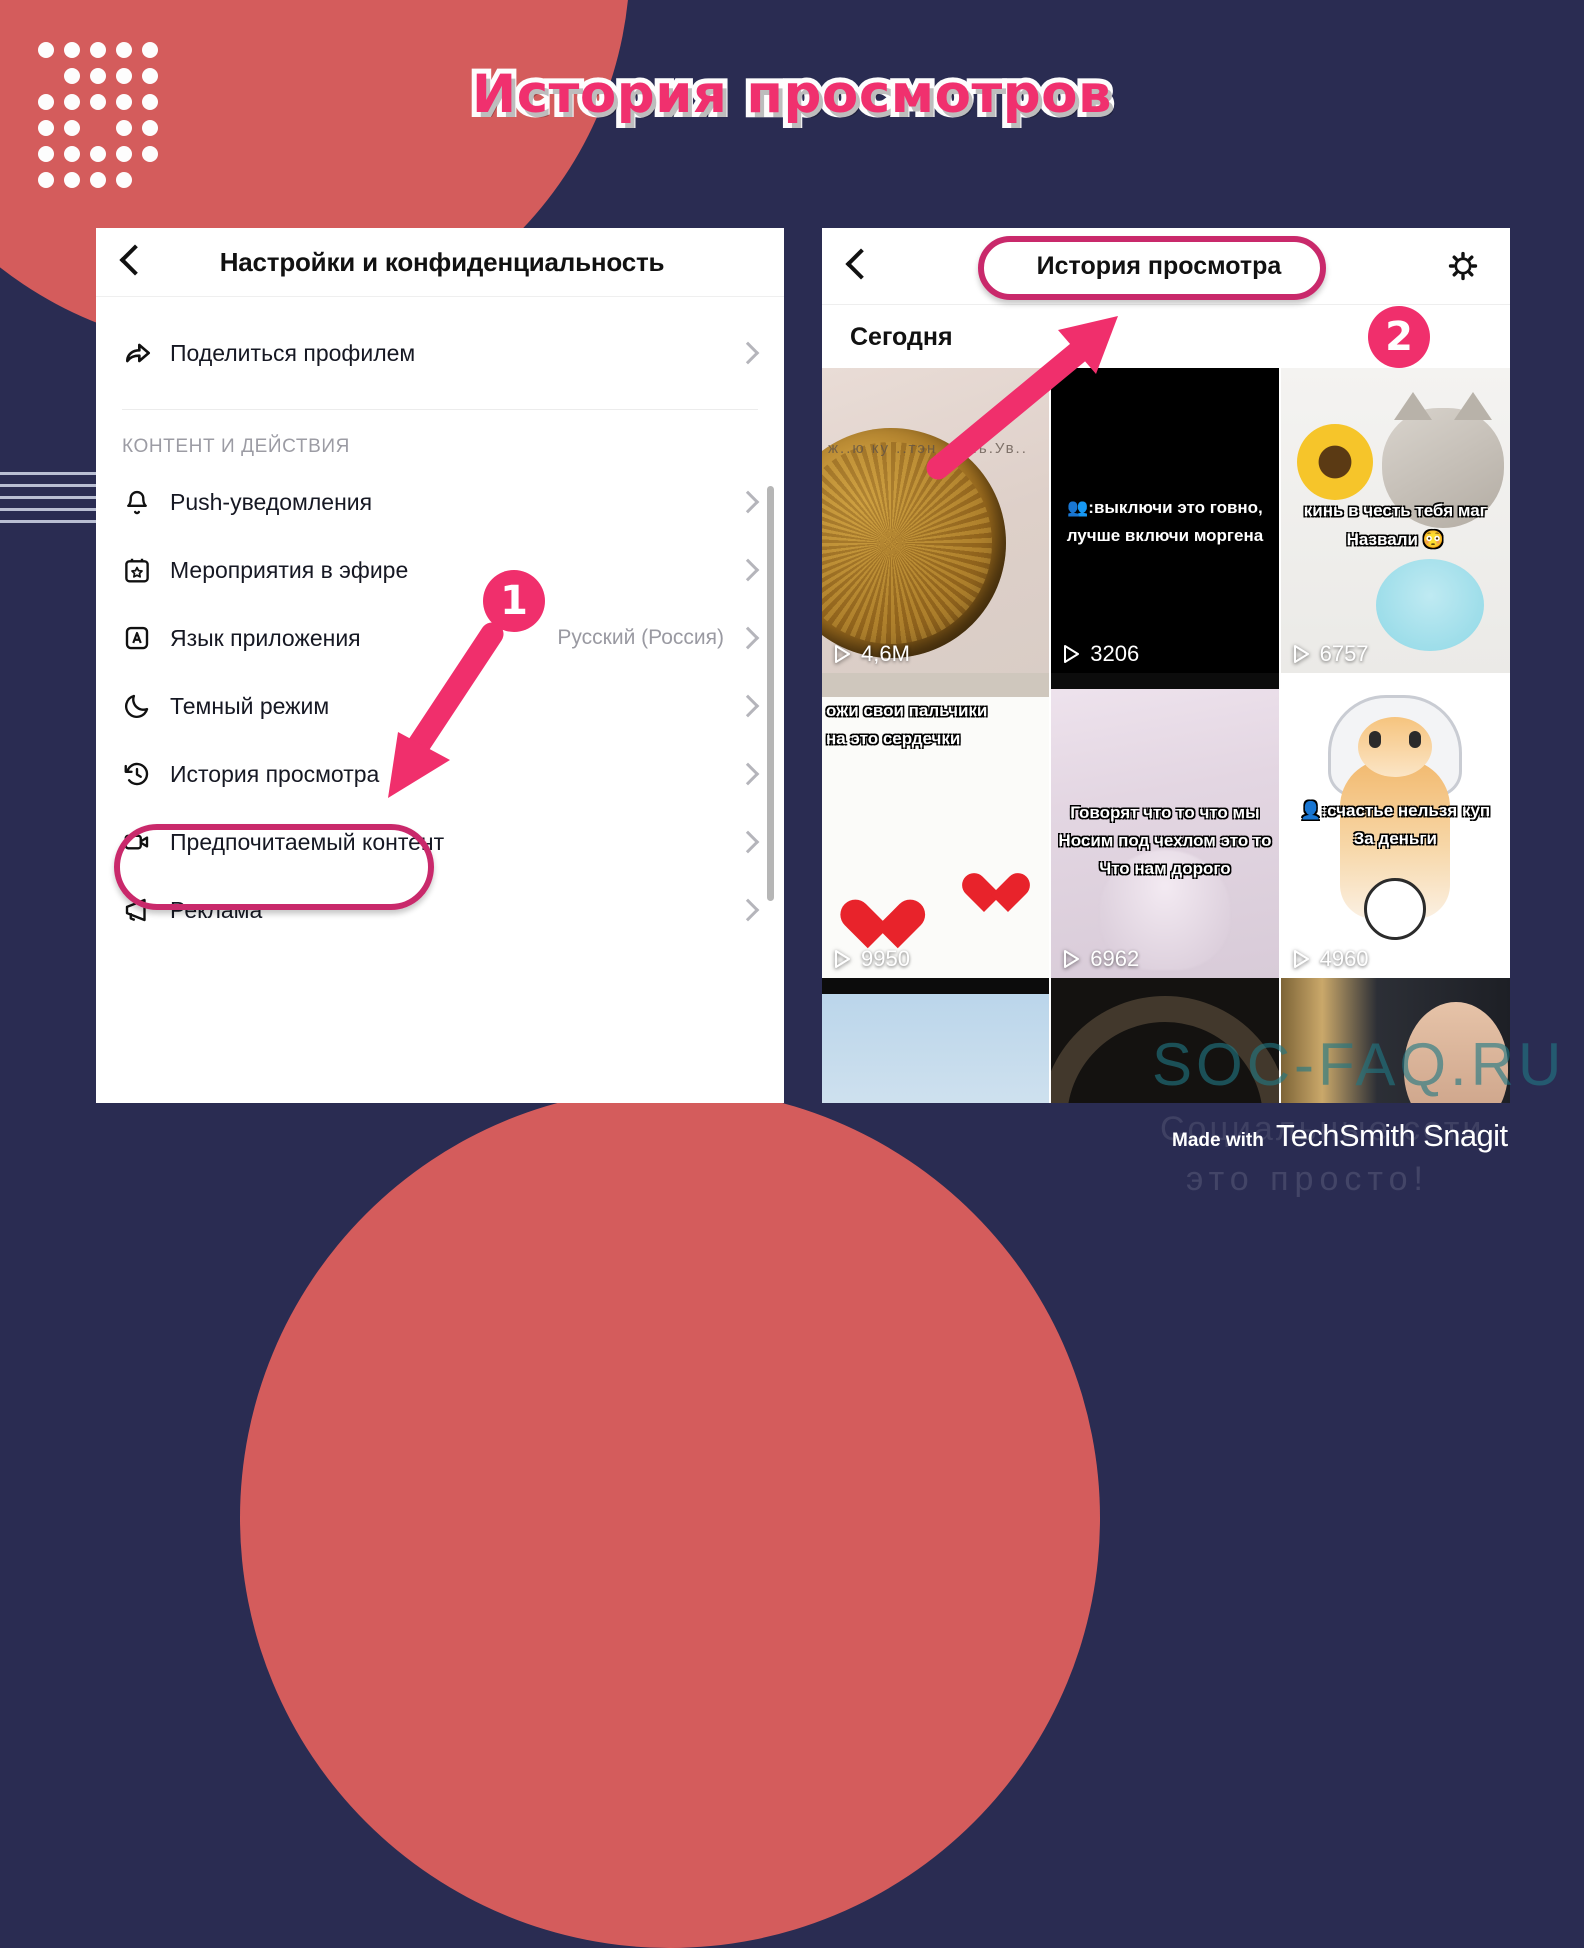 The width and height of the screenshot is (1584, 1948). Describe the element at coordinates (1395, 510) in the screenshot. I see `video-caption: кинь в честь тебя маг` at that location.